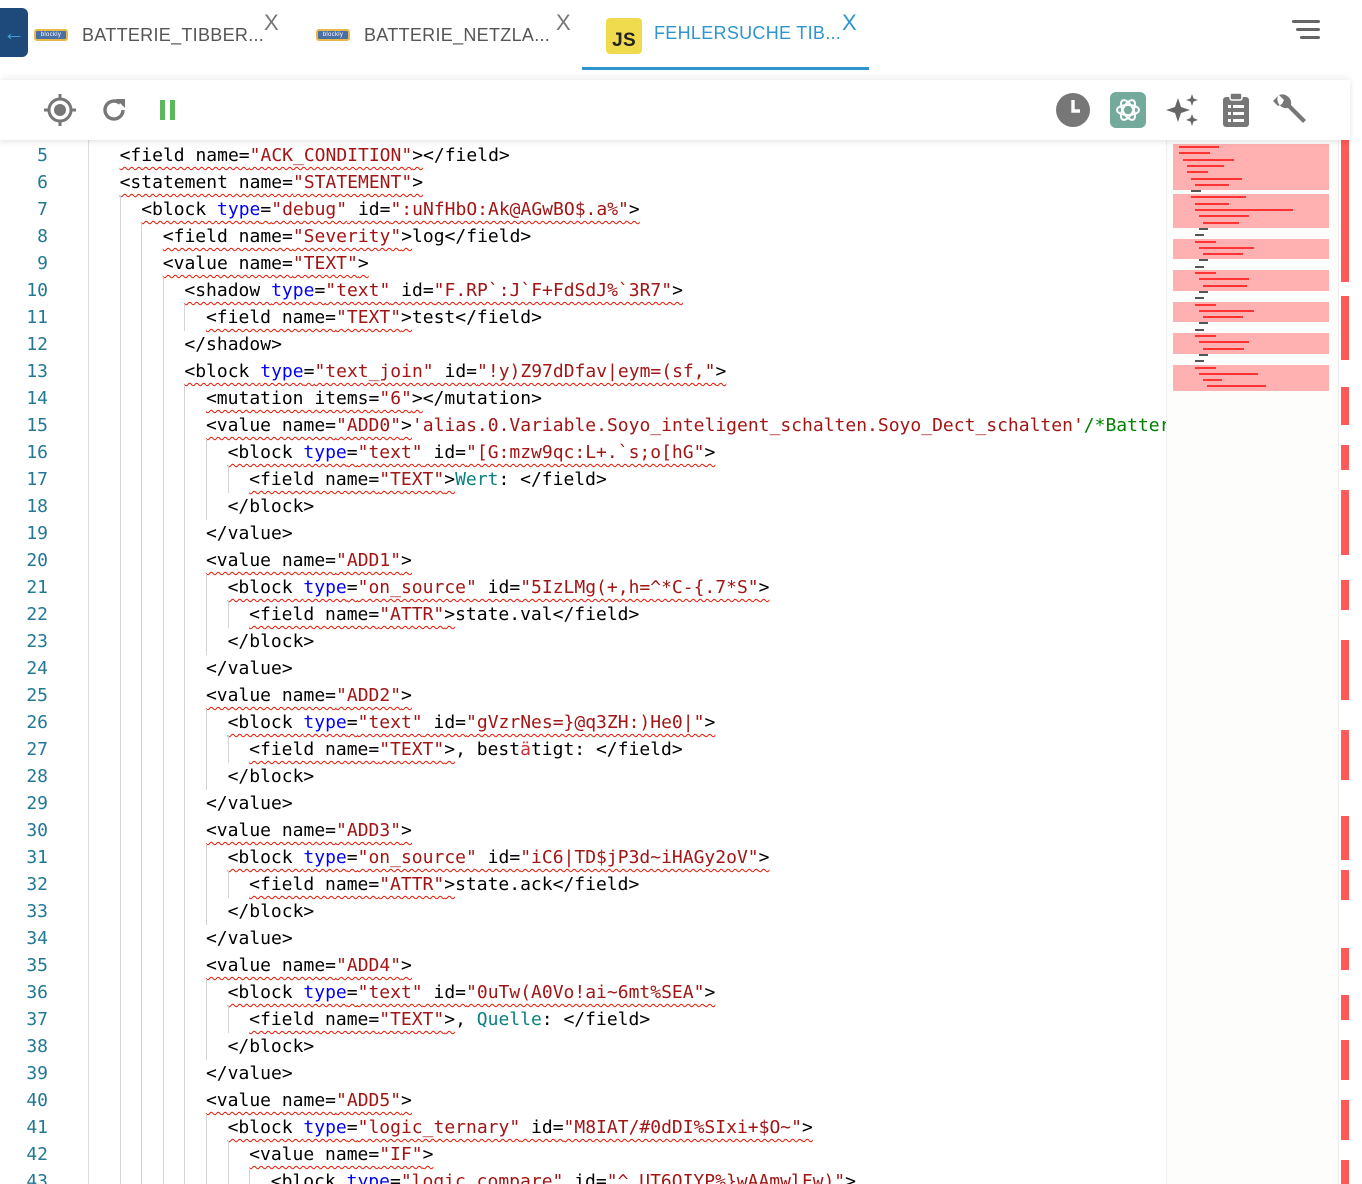 The image size is (1362, 1184). I want to click on code-line: 38 </block>, so click(583, 1046).